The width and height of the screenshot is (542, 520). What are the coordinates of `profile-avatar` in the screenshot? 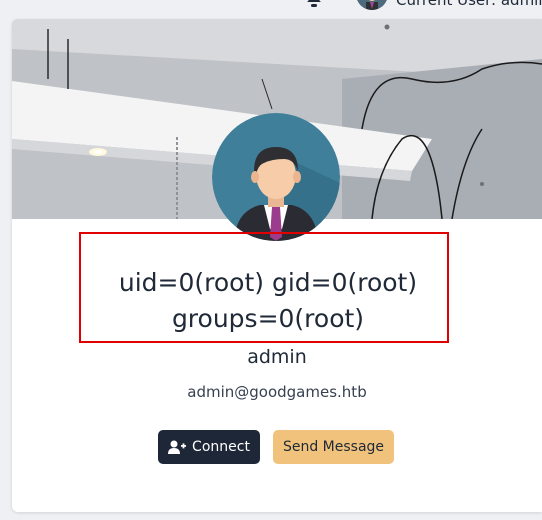 It's located at (276, 177).